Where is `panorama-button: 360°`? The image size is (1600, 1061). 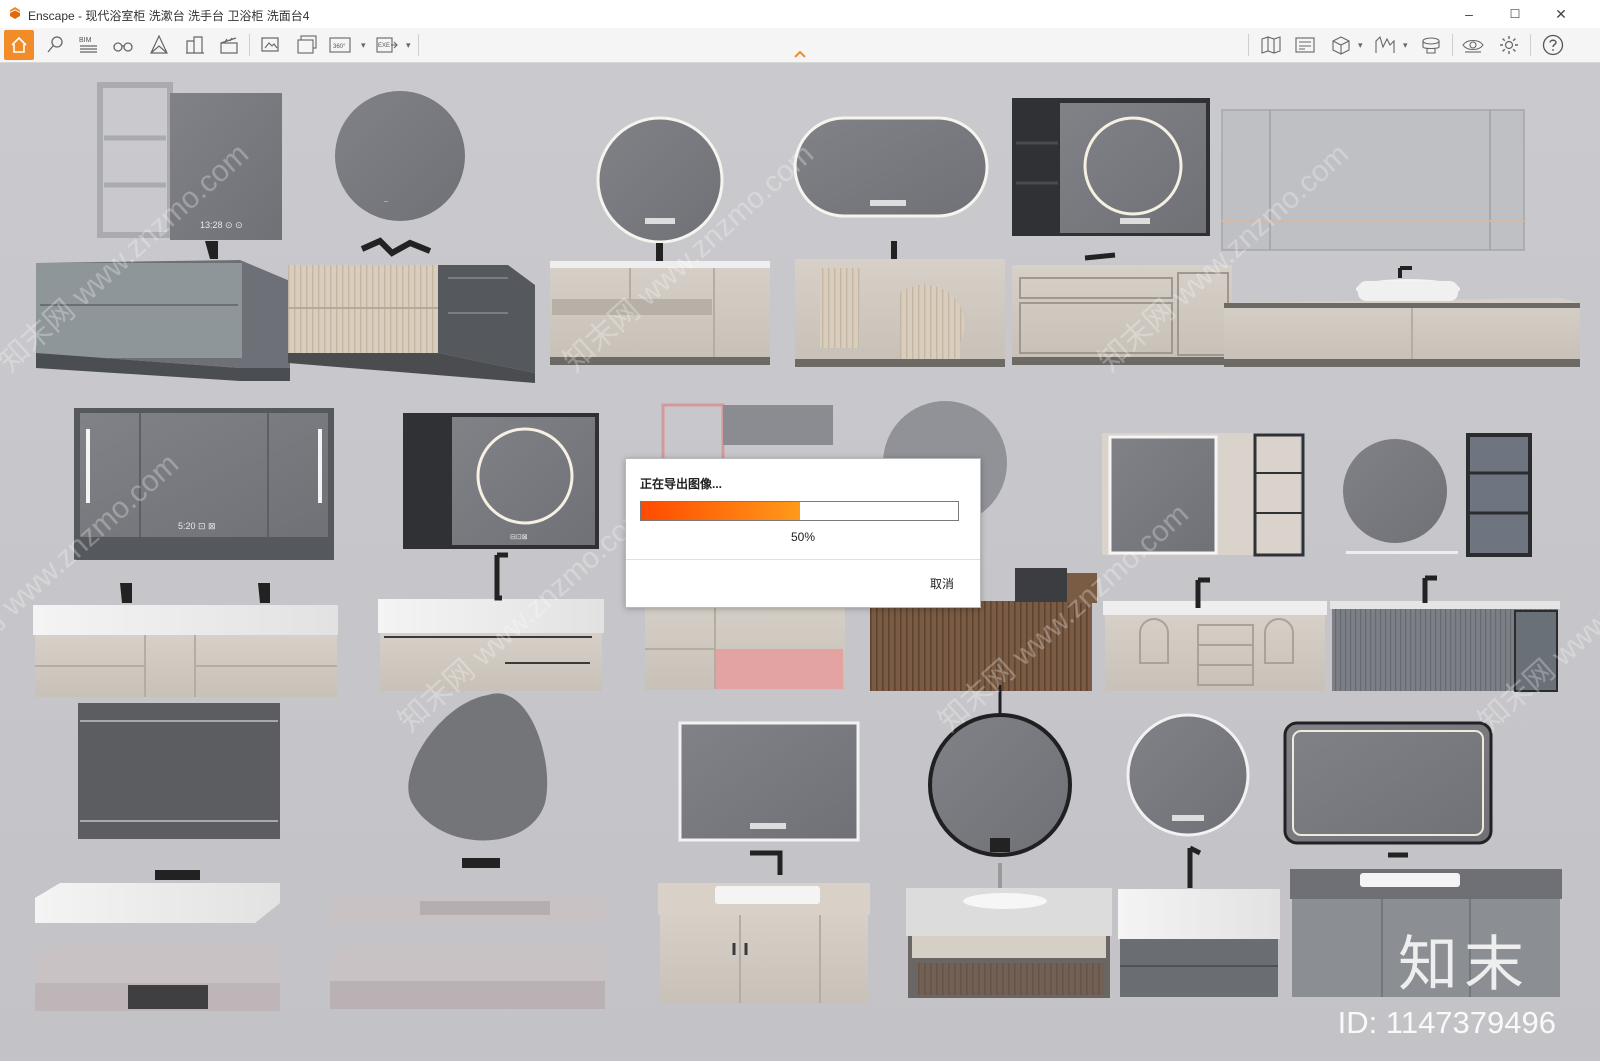 panorama-button: 360° is located at coordinates (341, 45).